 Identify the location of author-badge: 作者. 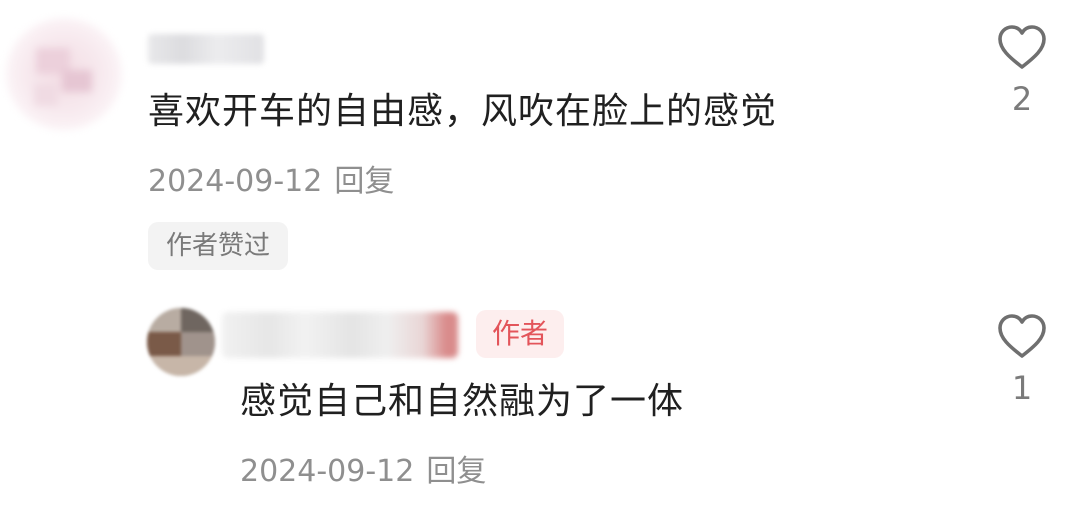
(520, 334).